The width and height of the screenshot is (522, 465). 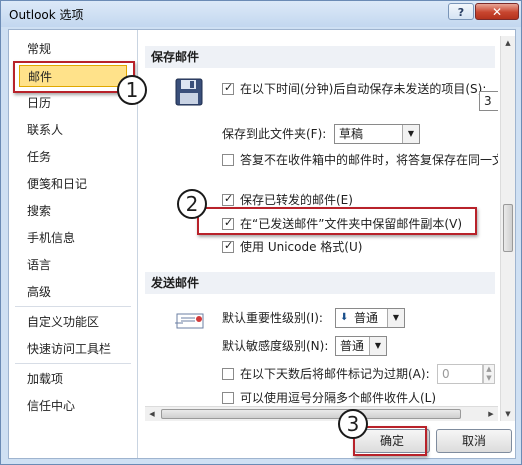 I want to click on sidebar-item-contacts: 联系人, so click(x=73, y=130).